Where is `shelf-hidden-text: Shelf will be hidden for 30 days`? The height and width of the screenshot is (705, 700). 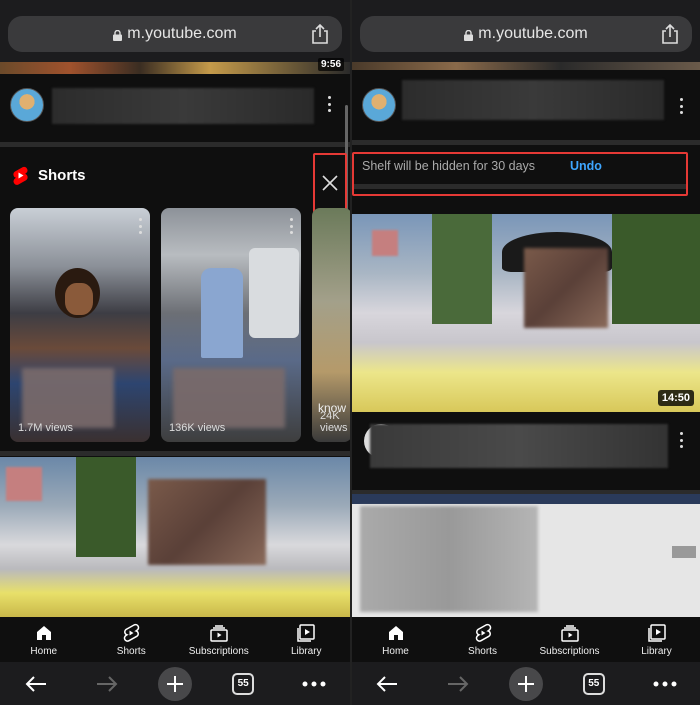
shelf-hidden-text: Shelf will be hidden for 30 days is located at coordinates (449, 166).